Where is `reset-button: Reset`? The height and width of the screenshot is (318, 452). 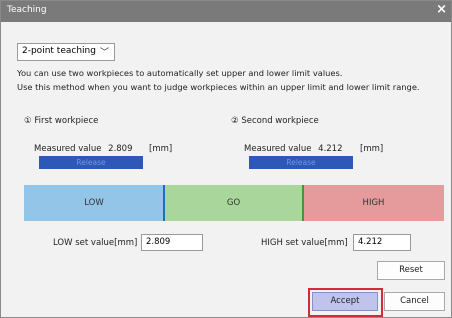
reset-button: Reset is located at coordinates (411, 270).